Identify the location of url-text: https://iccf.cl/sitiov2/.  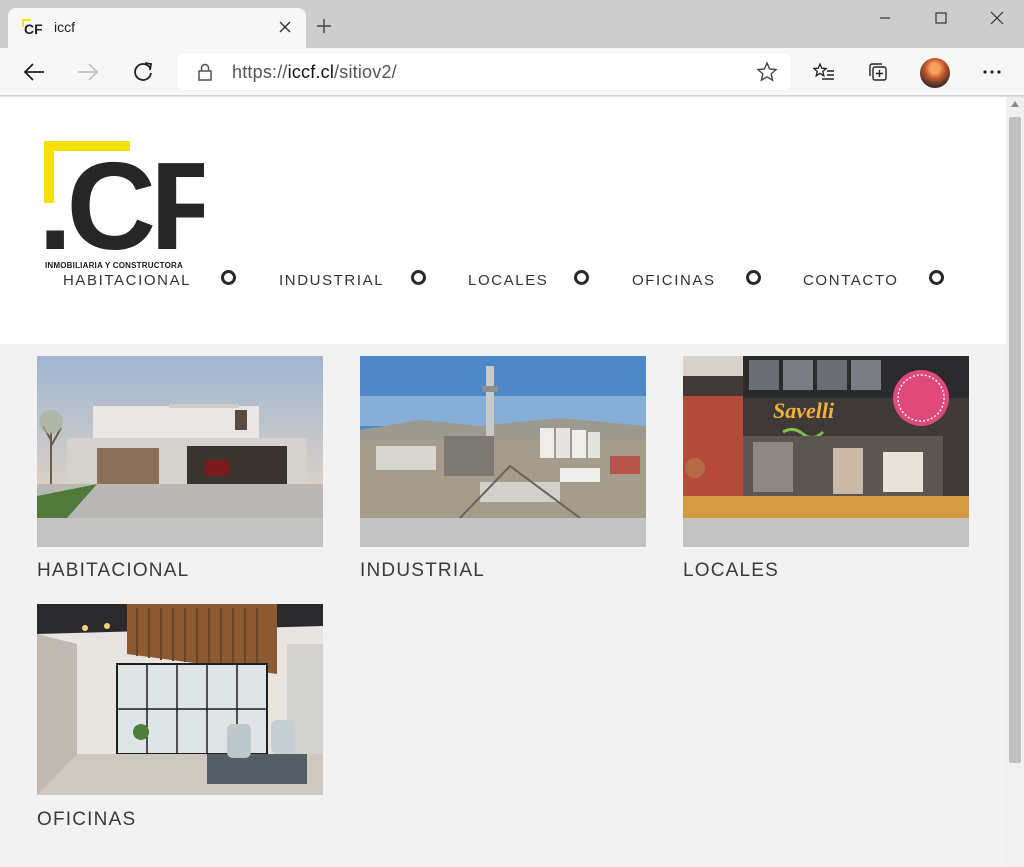
(314, 72).